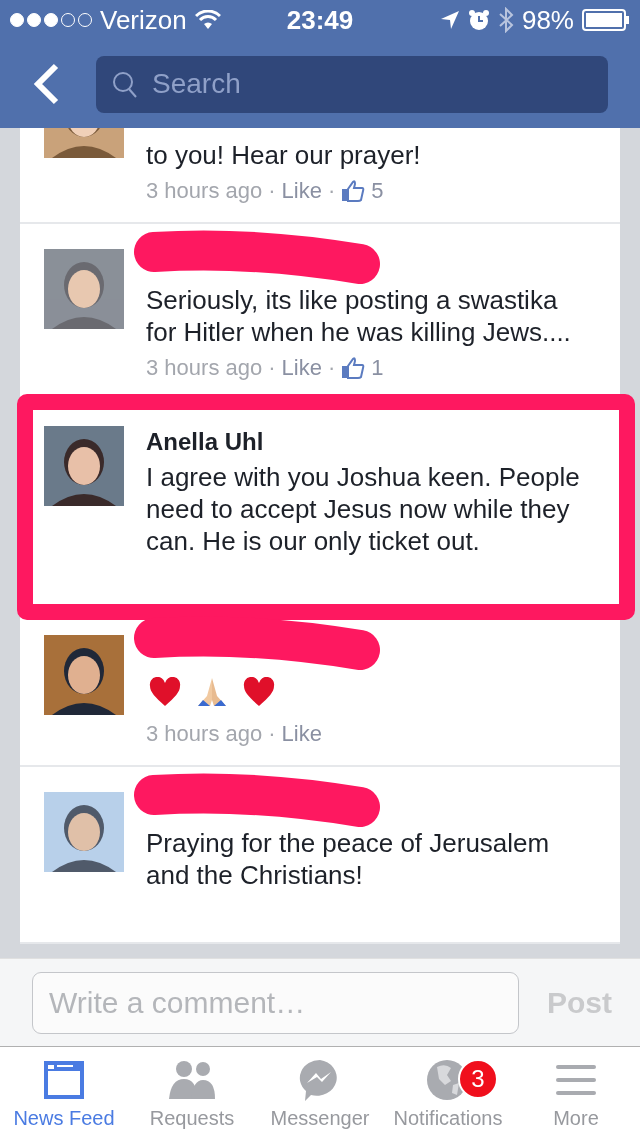 This screenshot has height=1136, width=640. I want to click on battery-percent: 98%, so click(547, 20).